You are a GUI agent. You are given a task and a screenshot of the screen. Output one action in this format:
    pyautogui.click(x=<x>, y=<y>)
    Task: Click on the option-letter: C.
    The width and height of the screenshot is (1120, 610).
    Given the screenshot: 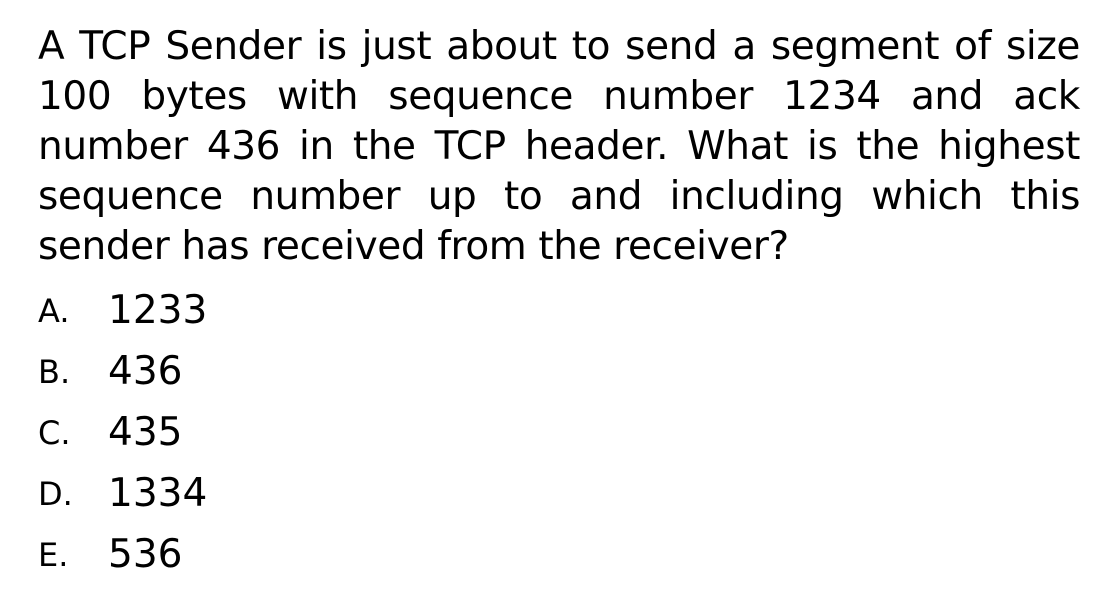 What is the action you would take?
    pyautogui.click(x=54, y=432)
    